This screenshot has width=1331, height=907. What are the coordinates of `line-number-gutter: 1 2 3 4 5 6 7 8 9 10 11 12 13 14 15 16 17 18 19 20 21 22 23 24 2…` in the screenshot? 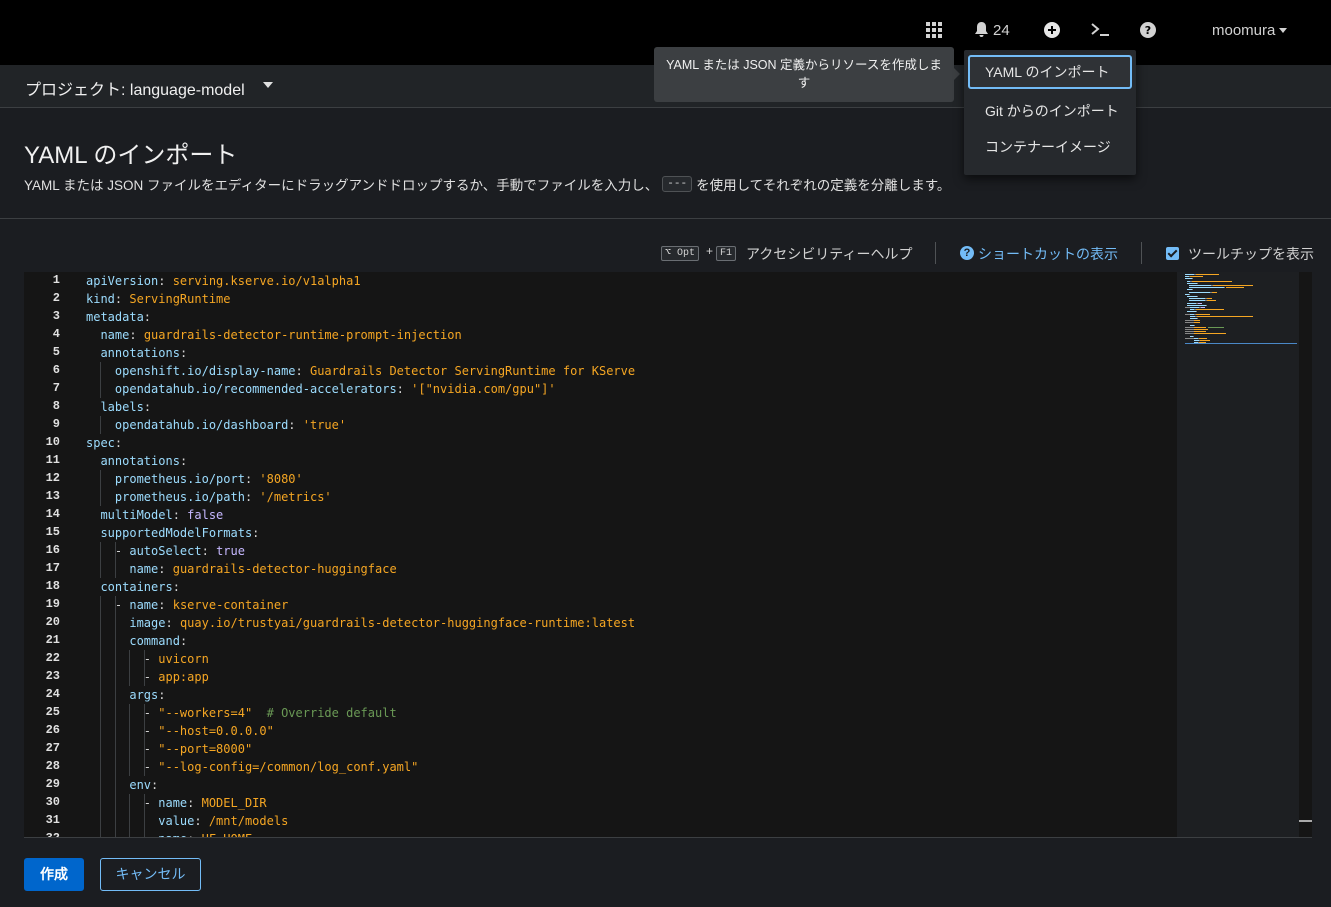 It's located at (55, 554).